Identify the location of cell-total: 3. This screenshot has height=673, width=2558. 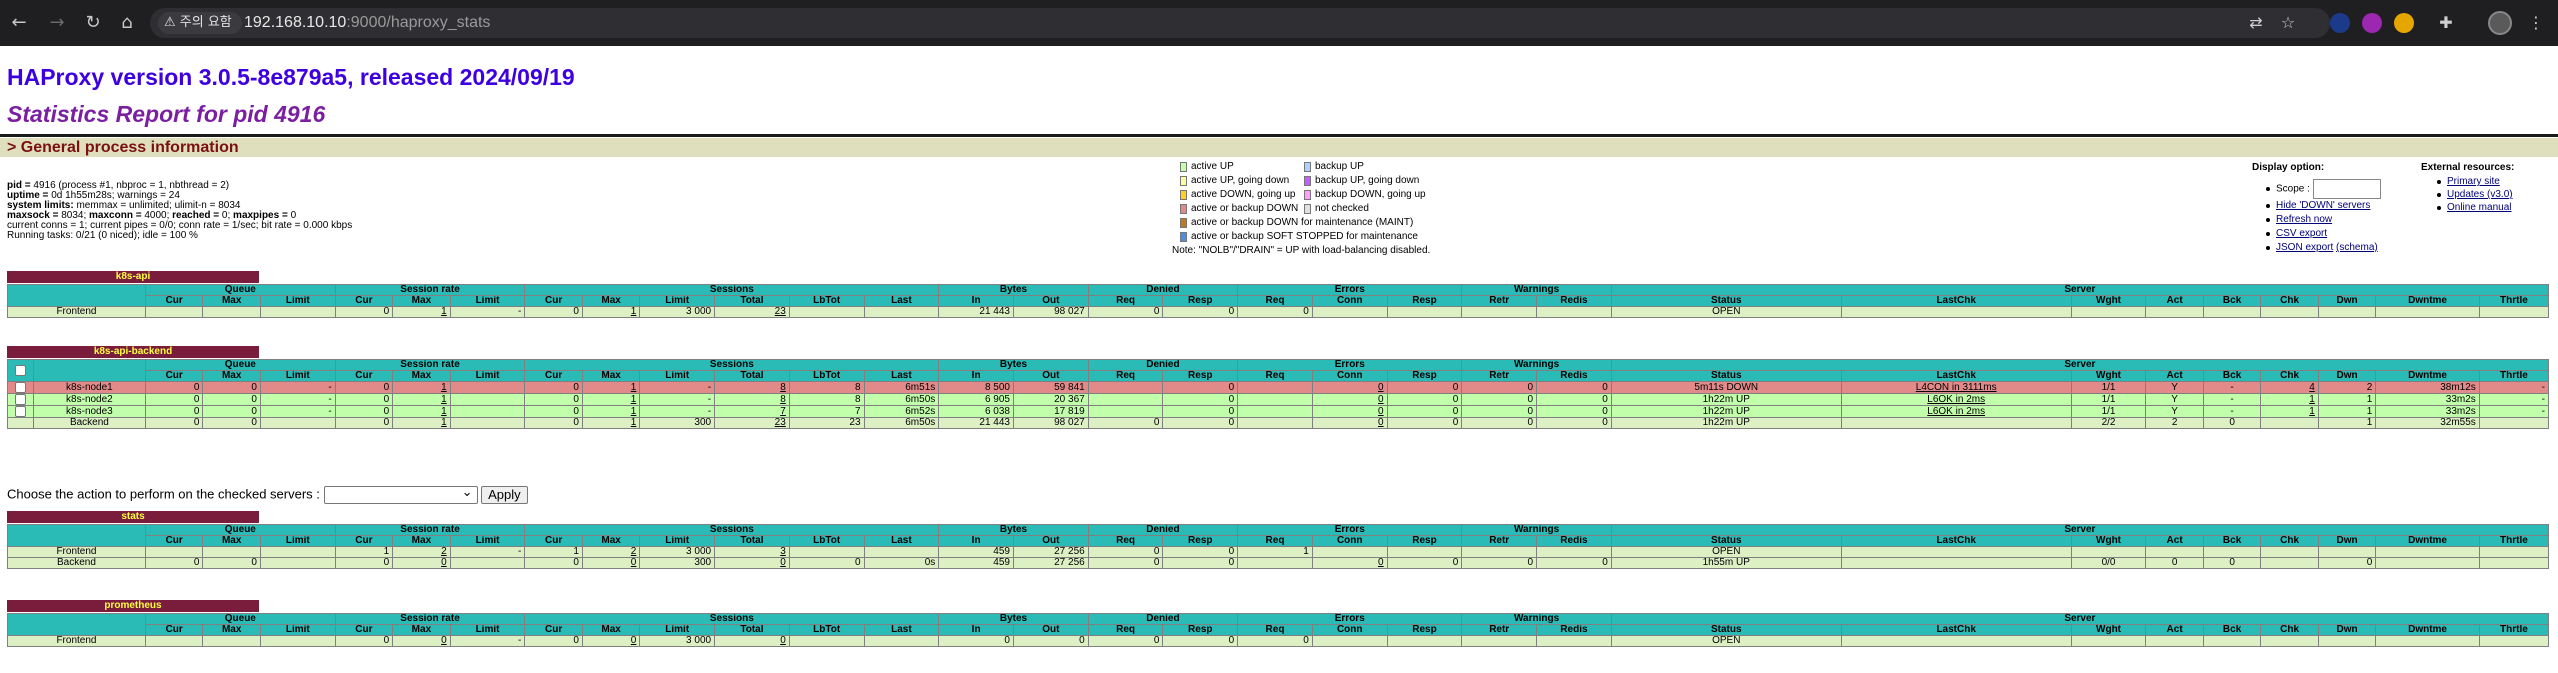
(752, 552).